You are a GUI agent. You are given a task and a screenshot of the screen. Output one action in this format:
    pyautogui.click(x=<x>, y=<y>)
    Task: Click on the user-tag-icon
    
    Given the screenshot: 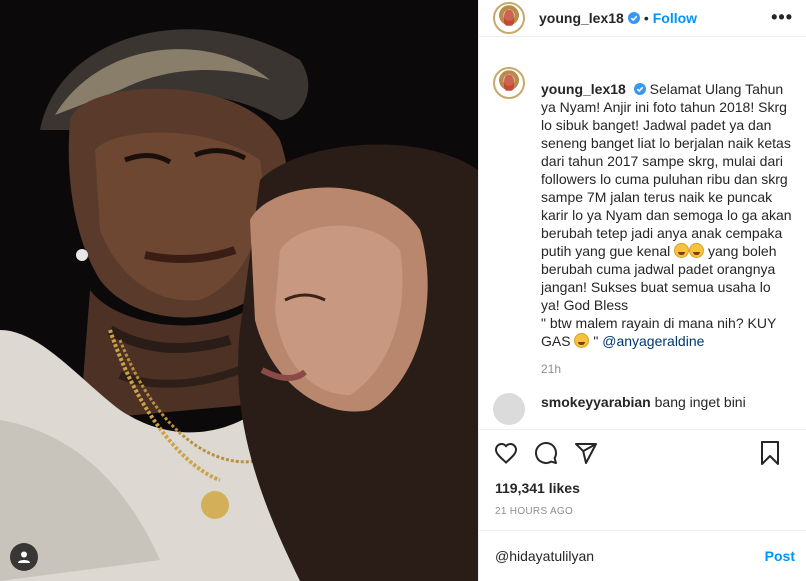 What is the action you would take?
    pyautogui.click(x=24, y=557)
    